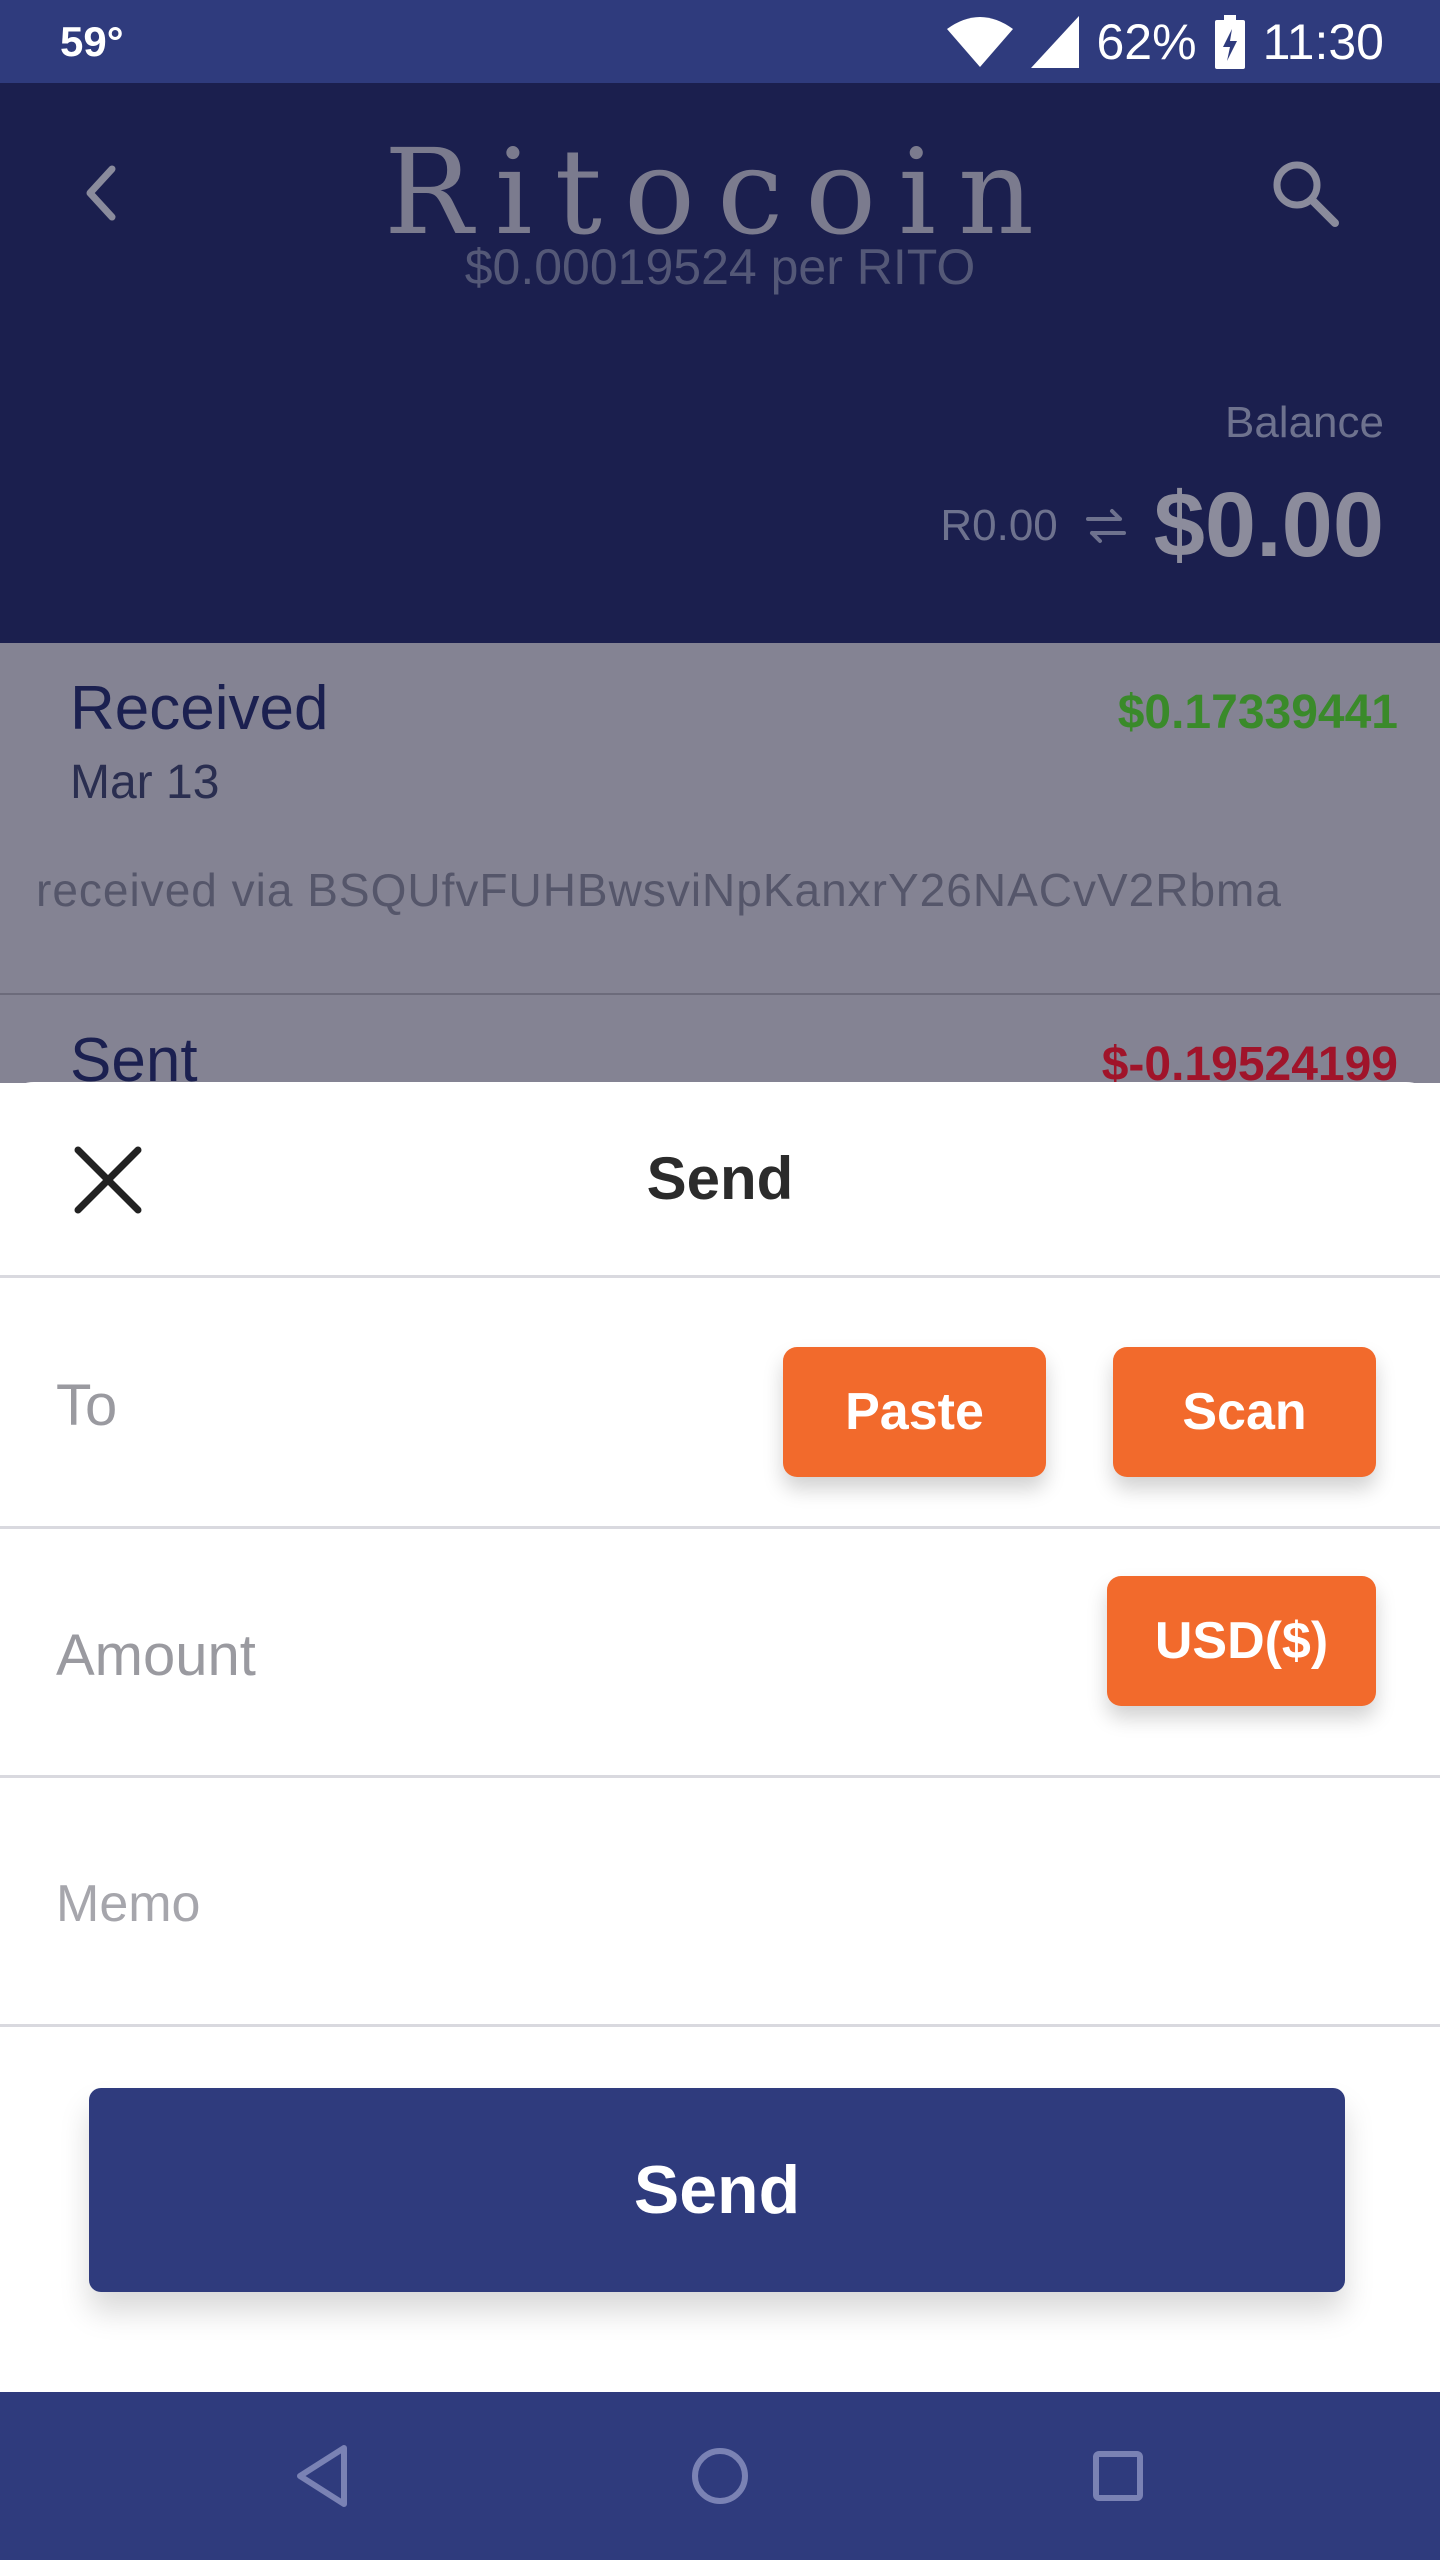 This screenshot has height=2560, width=1440. Describe the element at coordinates (720, 1178) in the screenshot. I see `sheet-title: Send` at that location.